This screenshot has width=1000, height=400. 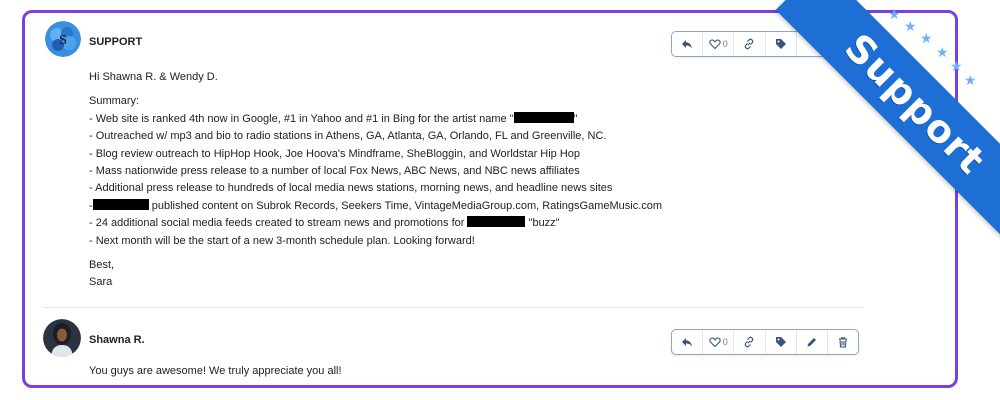 What do you see at coordinates (812, 44) in the screenshot?
I see `more-button` at bounding box center [812, 44].